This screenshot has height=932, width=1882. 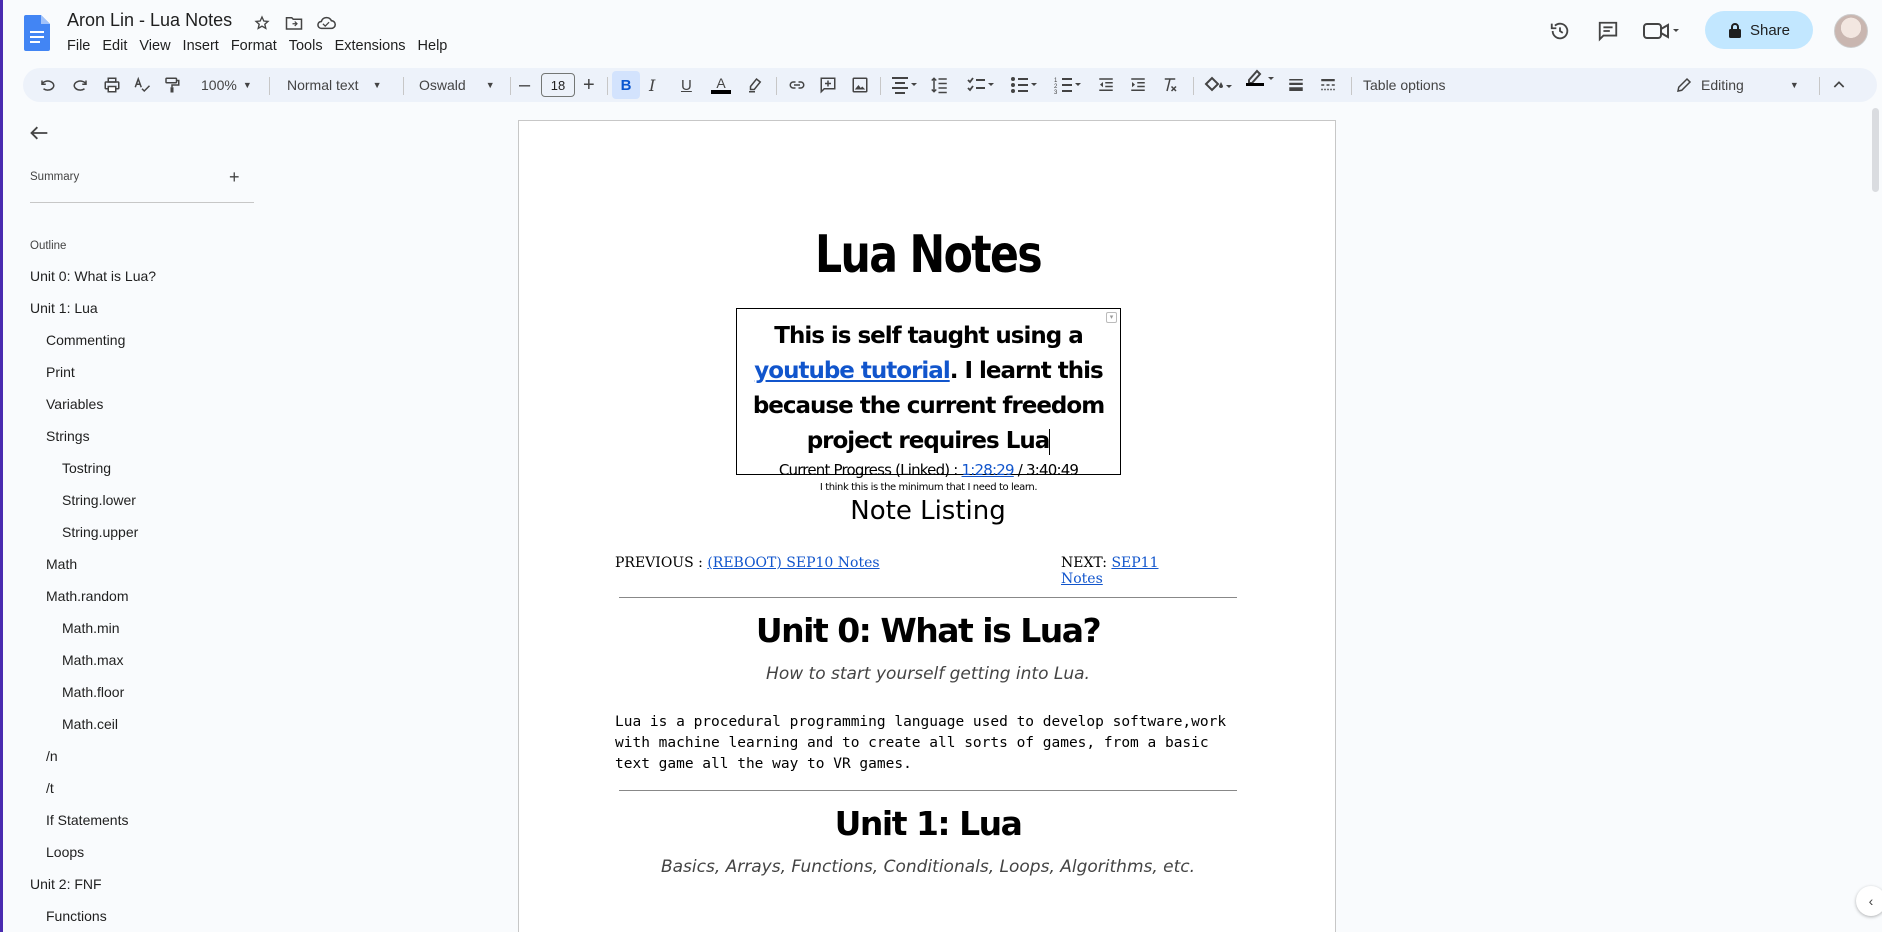 What do you see at coordinates (652, 85) in the screenshot?
I see `italic-icon: I` at bounding box center [652, 85].